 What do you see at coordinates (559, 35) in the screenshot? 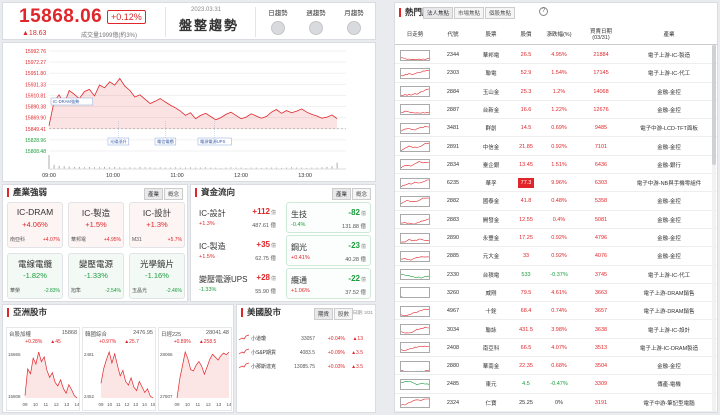
I see `hot-header-cell: 漲跌幅(%)` at bounding box center [559, 35].